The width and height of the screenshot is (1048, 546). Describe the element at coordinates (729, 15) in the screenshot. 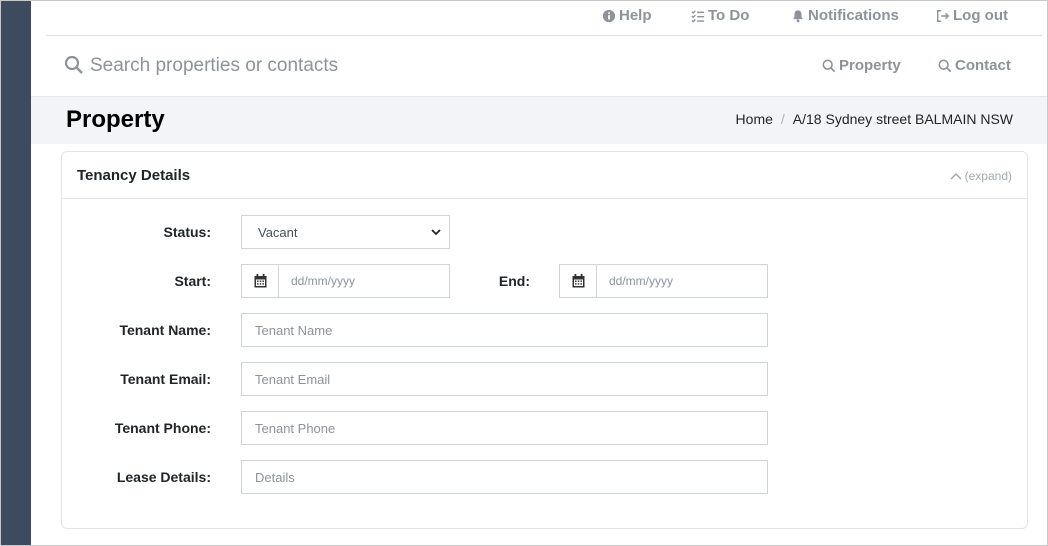

I see `todo-label: To Do` at that location.